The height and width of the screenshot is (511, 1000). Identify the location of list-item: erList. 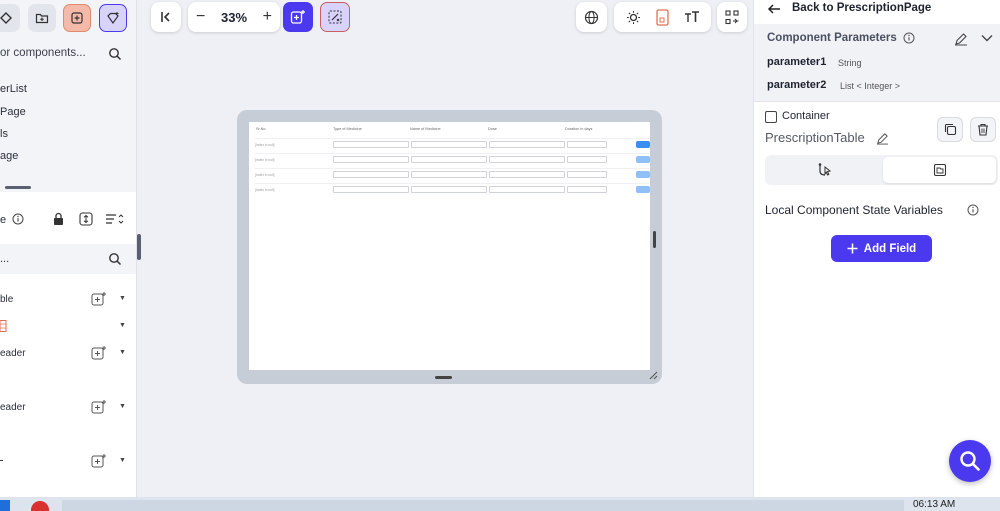
(13, 89).